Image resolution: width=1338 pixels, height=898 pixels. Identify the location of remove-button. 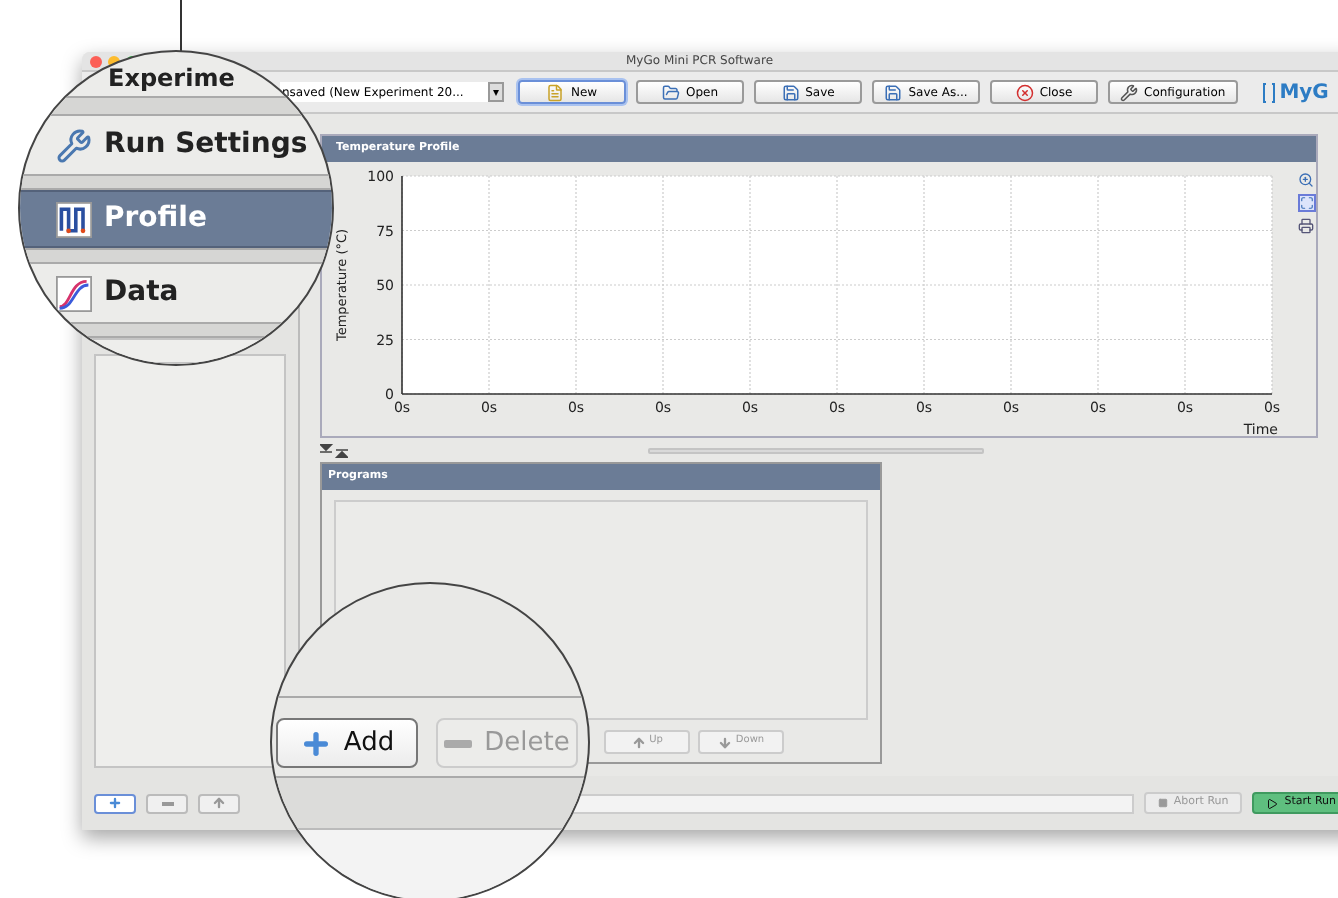
(167, 803).